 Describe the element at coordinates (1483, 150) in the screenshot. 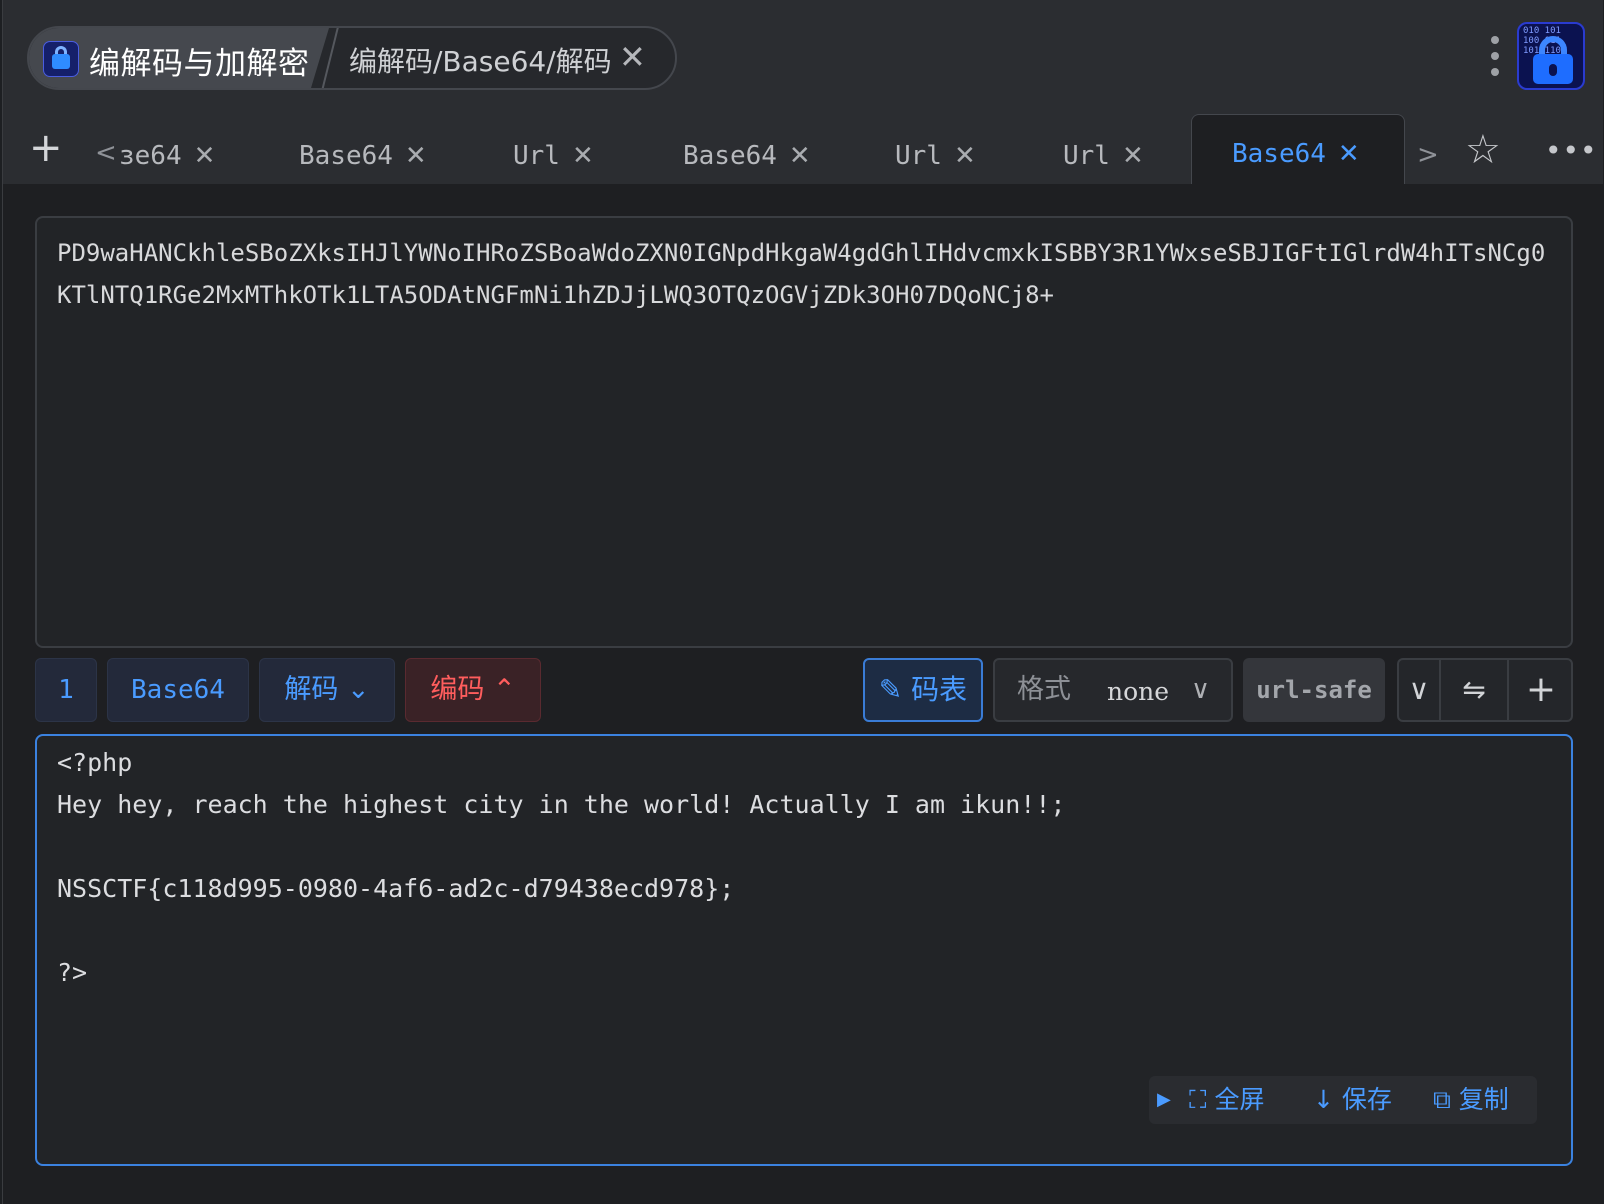

I see `star-icon: ☆` at that location.